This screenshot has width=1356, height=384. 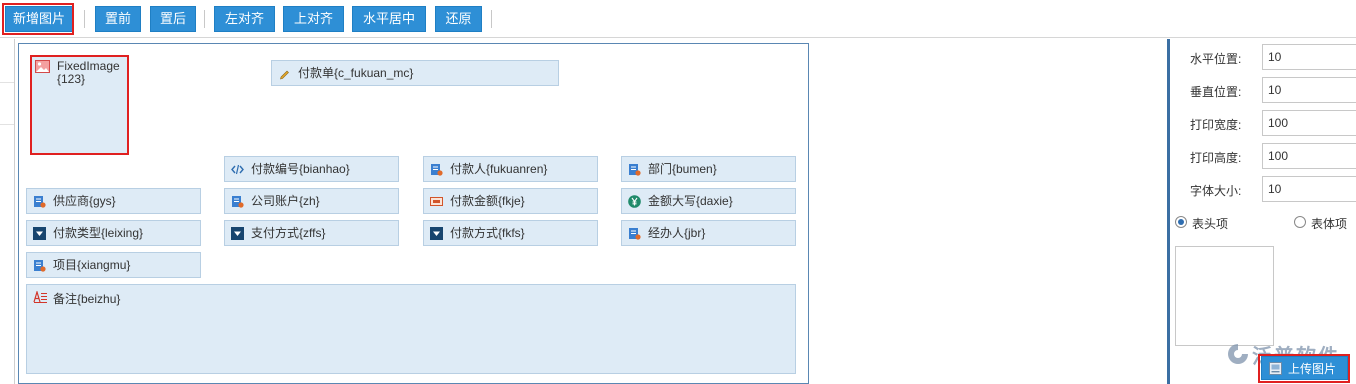 What do you see at coordinates (499, 169) in the screenshot?
I see `field-label: 付款人{fukuanren}` at bounding box center [499, 169].